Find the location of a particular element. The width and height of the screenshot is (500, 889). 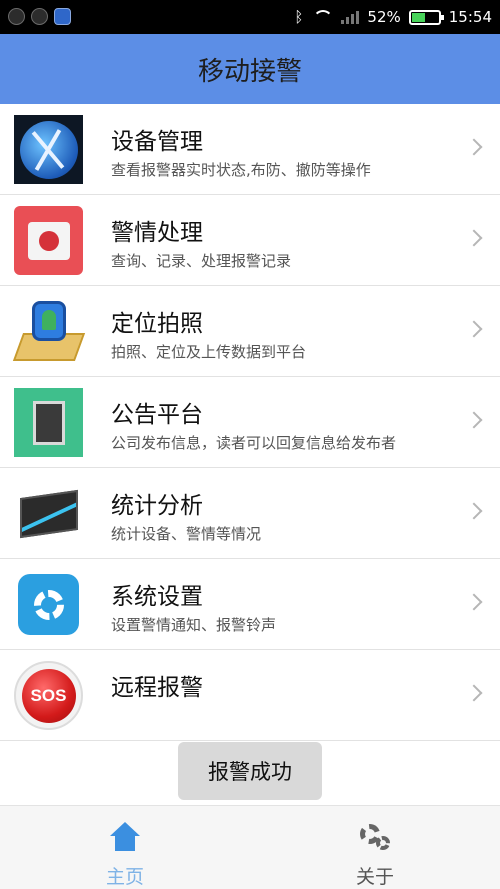

bottom-nav: 主页 关于 is located at coordinates (250, 847).